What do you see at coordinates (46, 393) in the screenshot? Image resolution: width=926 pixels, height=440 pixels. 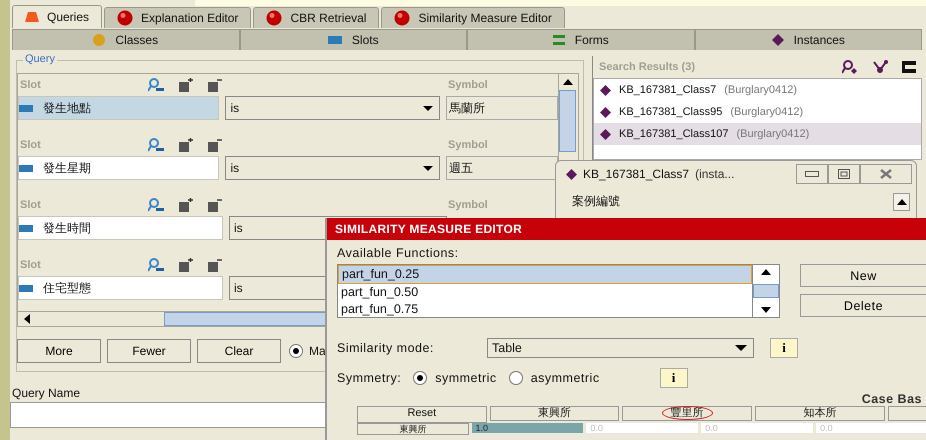 I see `field-label: Query Name` at bounding box center [46, 393].